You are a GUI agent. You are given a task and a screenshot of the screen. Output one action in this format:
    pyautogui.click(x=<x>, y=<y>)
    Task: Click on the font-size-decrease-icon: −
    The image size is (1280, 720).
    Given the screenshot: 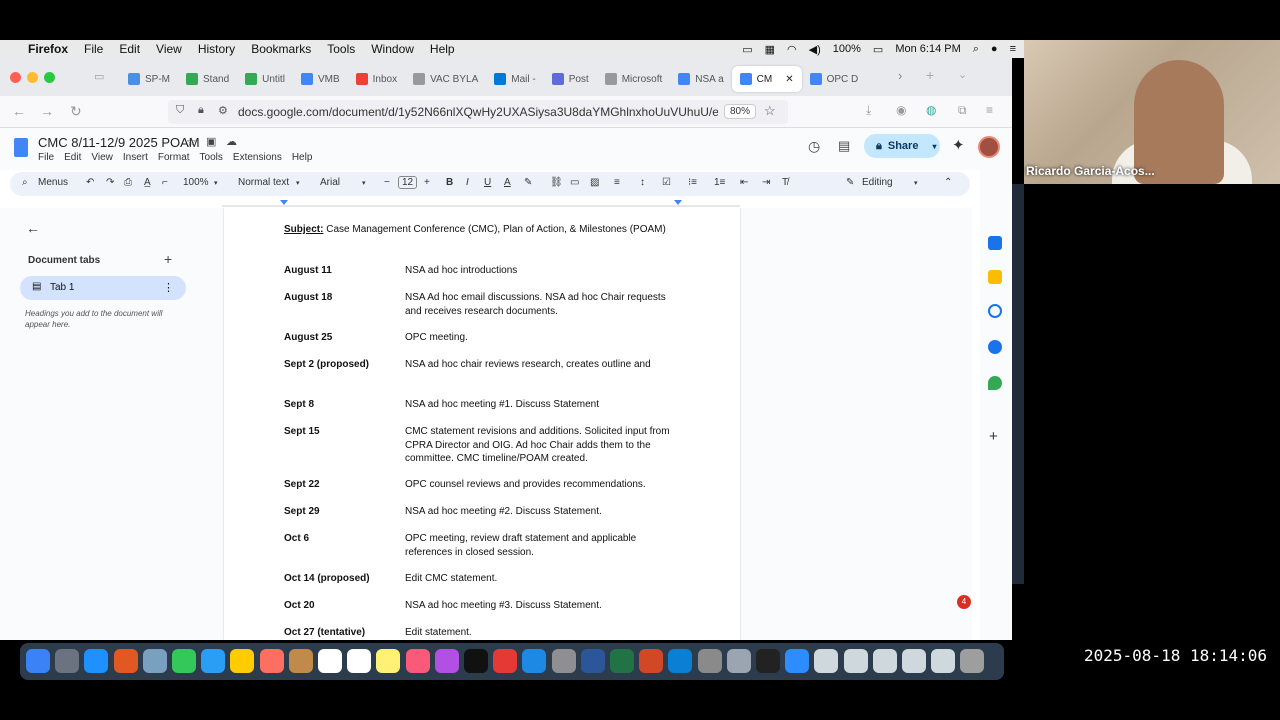 What is the action you would take?
    pyautogui.click(x=387, y=182)
    